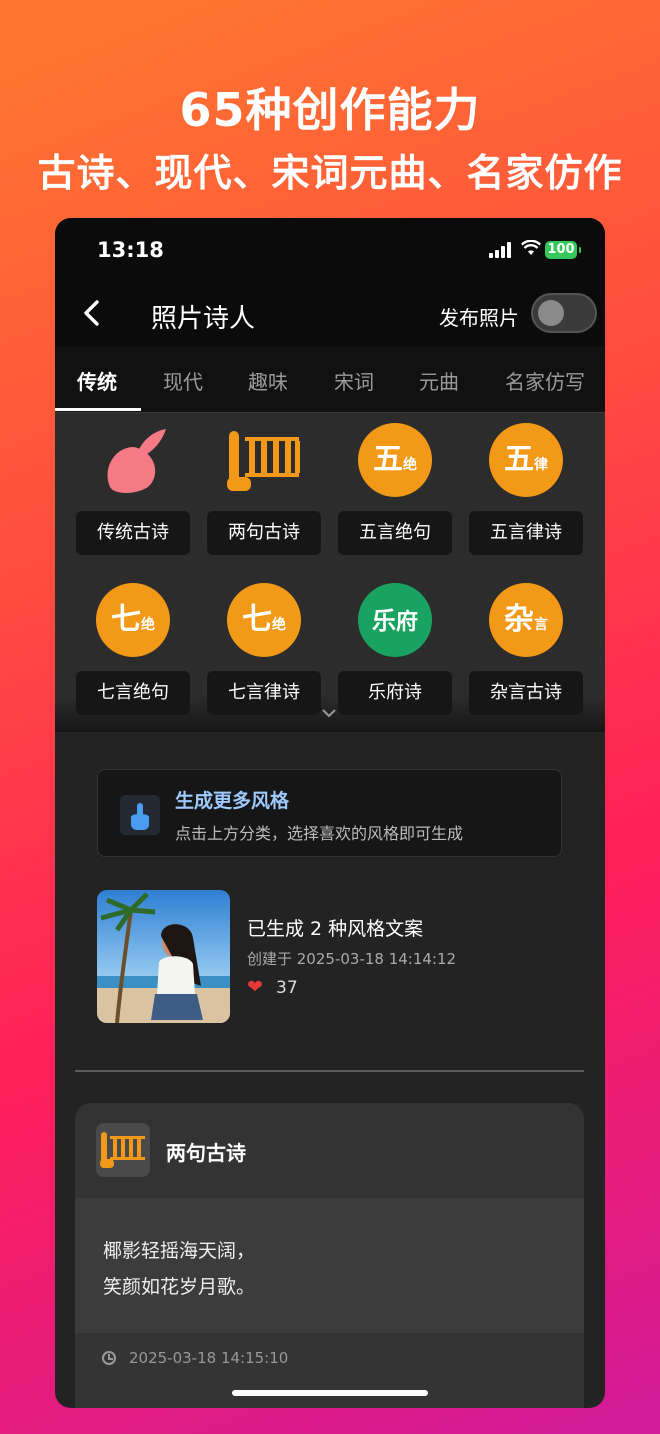 Image resolution: width=660 pixels, height=1434 pixels. Describe the element at coordinates (206, 1153) in the screenshot. I see `poem-style-title: 两句古诗` at that location.